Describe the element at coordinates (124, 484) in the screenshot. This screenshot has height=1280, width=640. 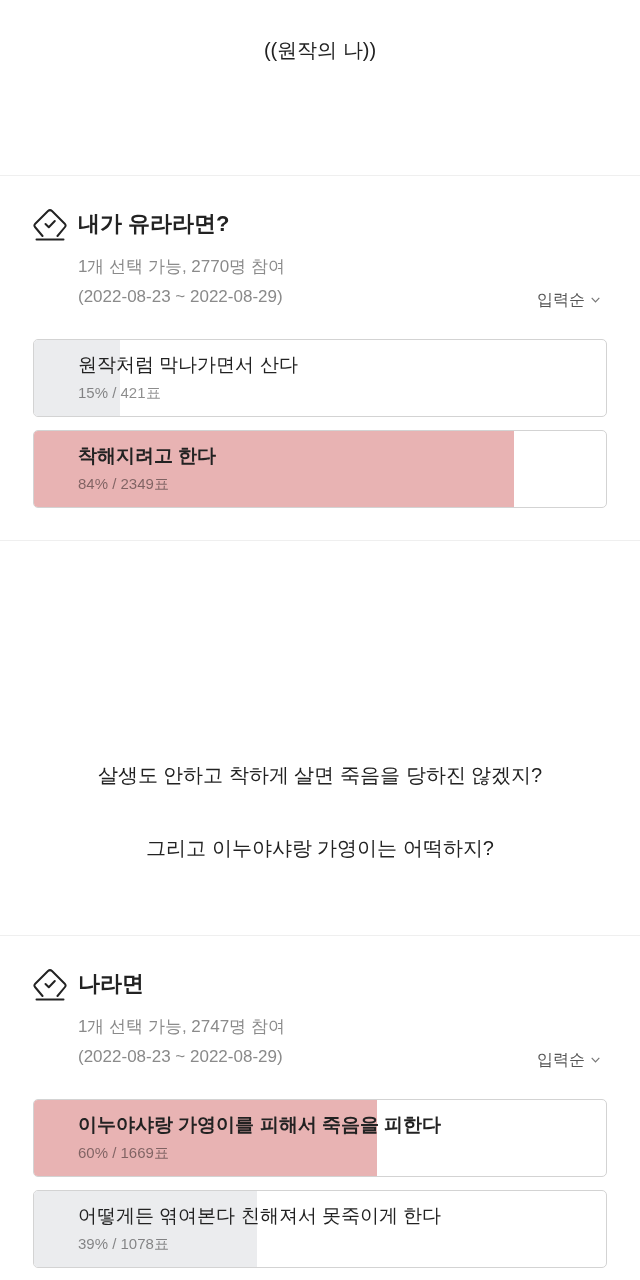
I see `vote-result: 84% / 2349표` at that location.